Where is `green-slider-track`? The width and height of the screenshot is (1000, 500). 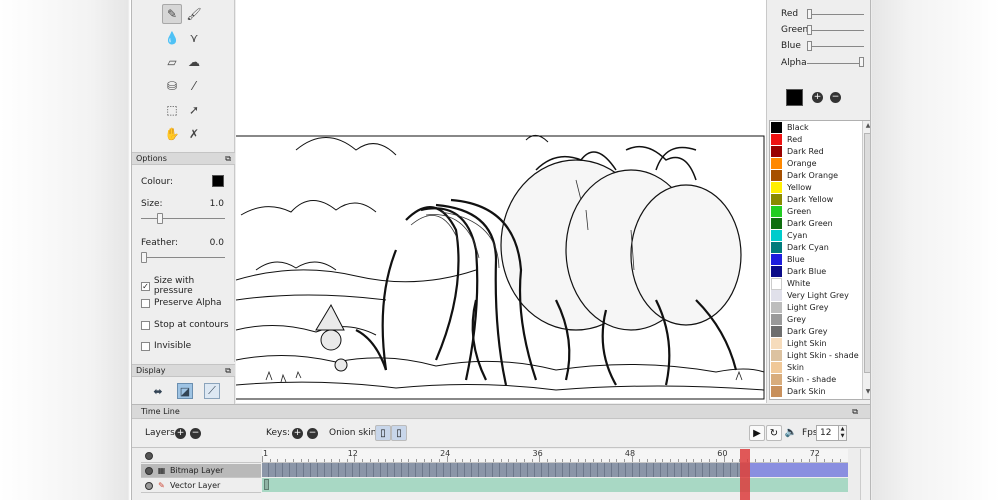
green-slider-track is located at coordinates (835, 30).